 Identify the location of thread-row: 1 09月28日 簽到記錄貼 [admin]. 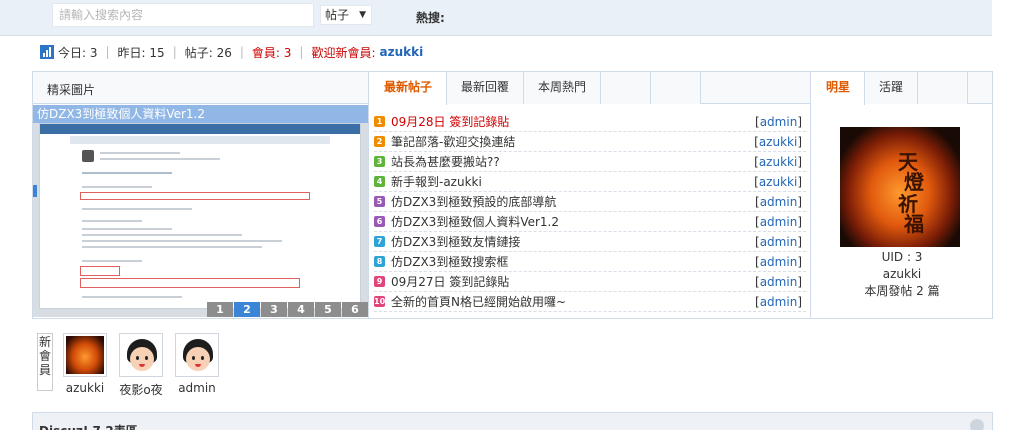
(590, 122).